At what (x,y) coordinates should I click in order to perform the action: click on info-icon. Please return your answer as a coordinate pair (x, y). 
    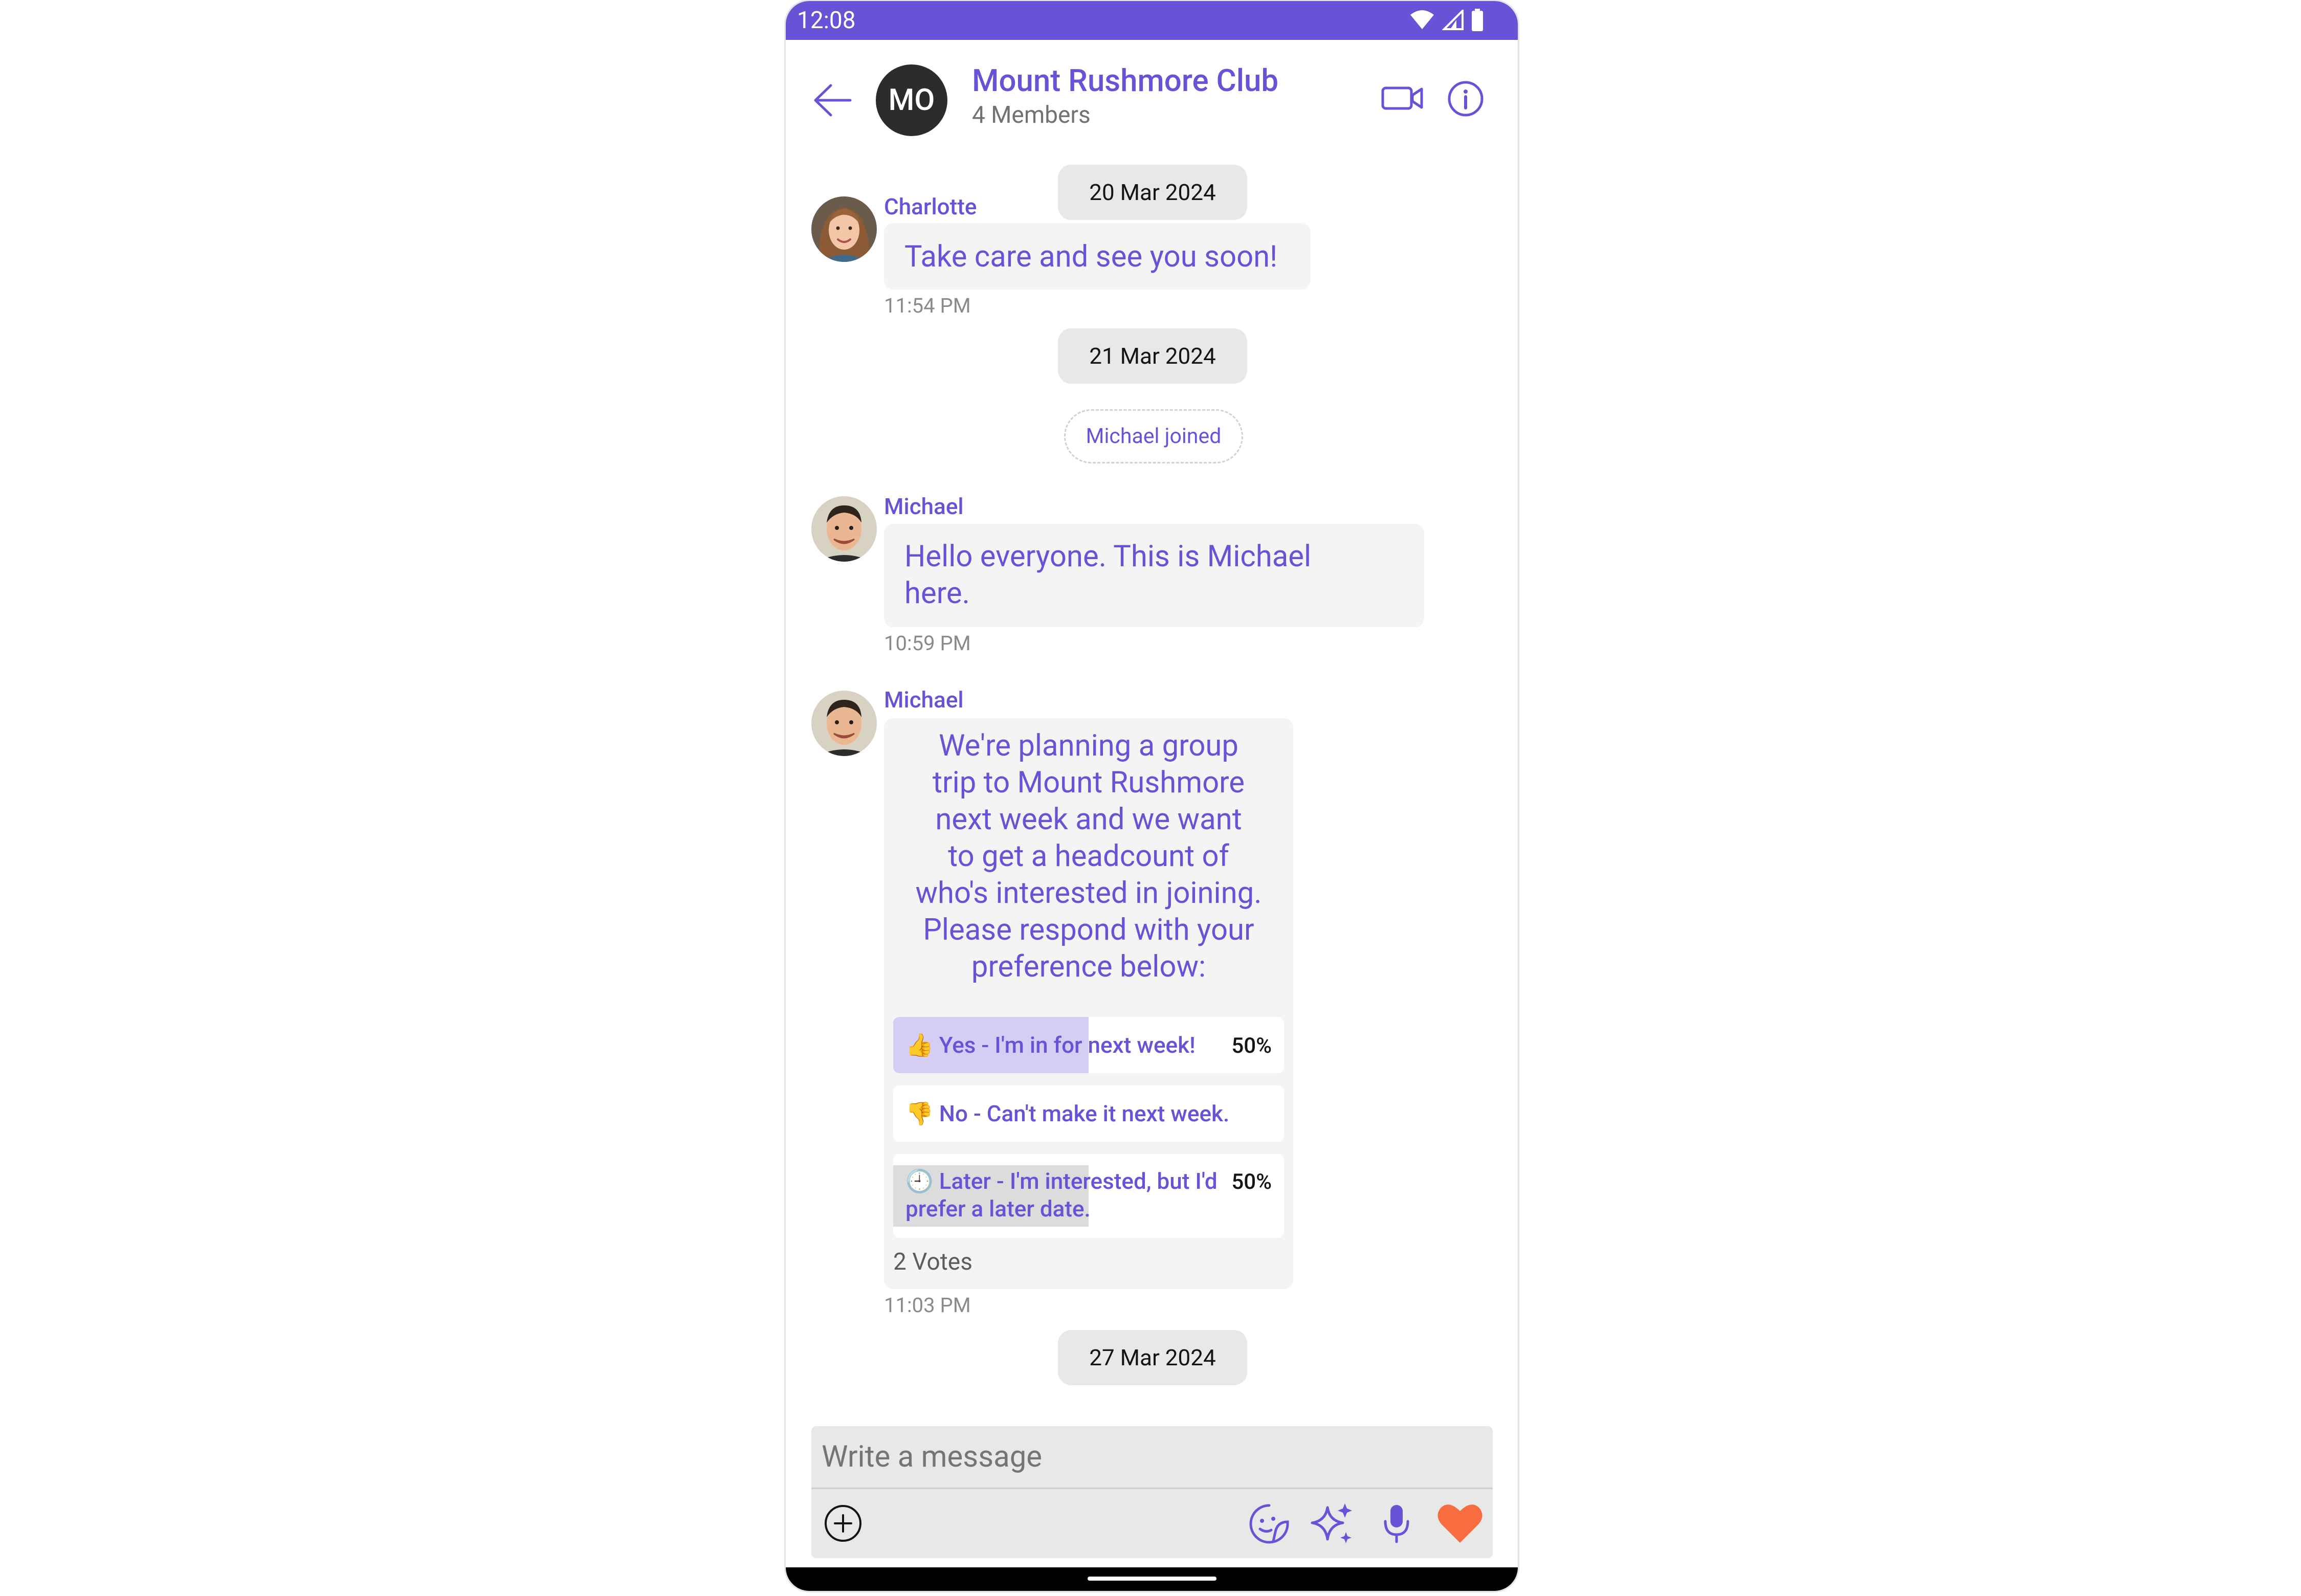
    Looking at the image, I should click on (1466, 99).